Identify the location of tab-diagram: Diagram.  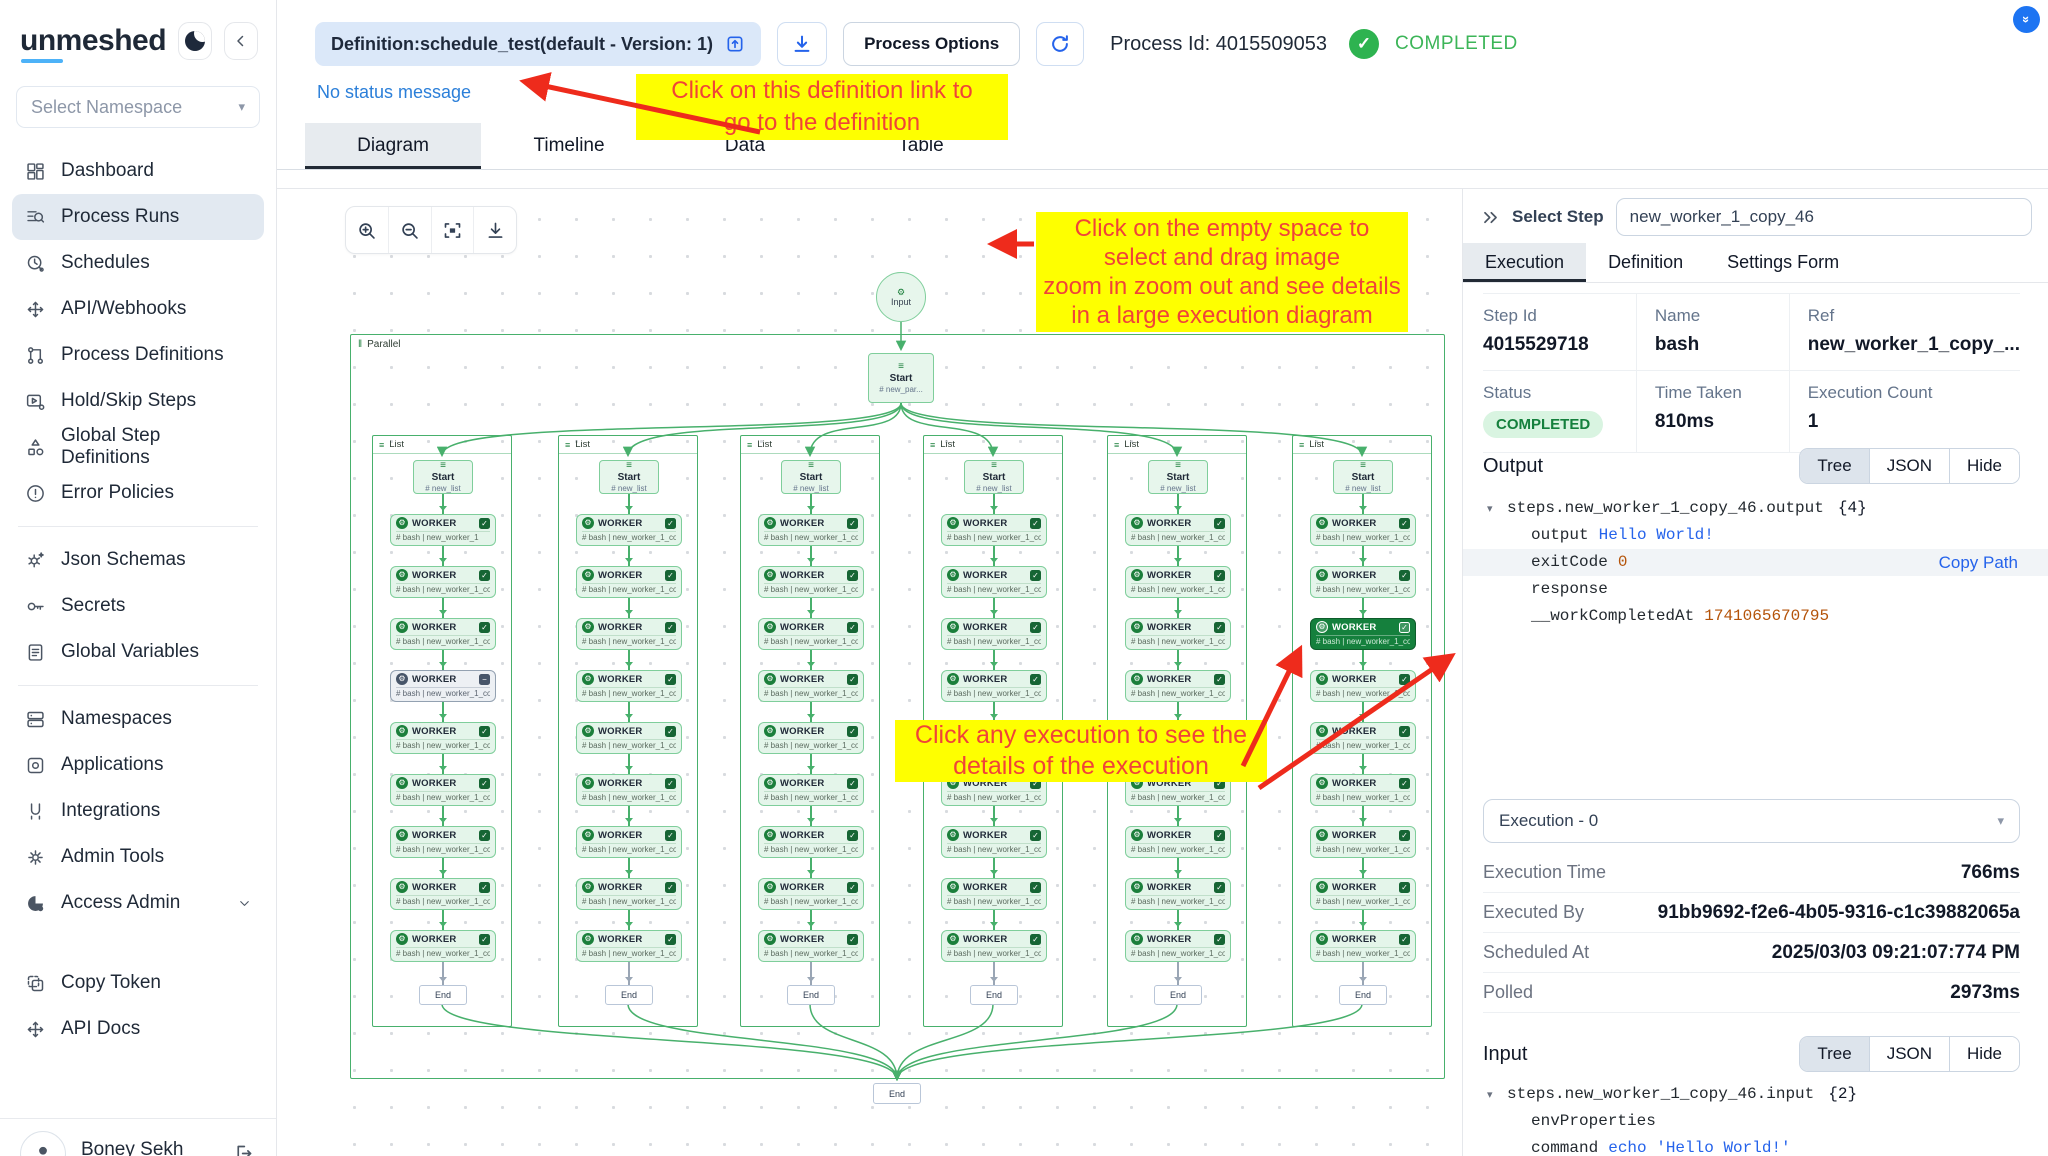
(393, 146).